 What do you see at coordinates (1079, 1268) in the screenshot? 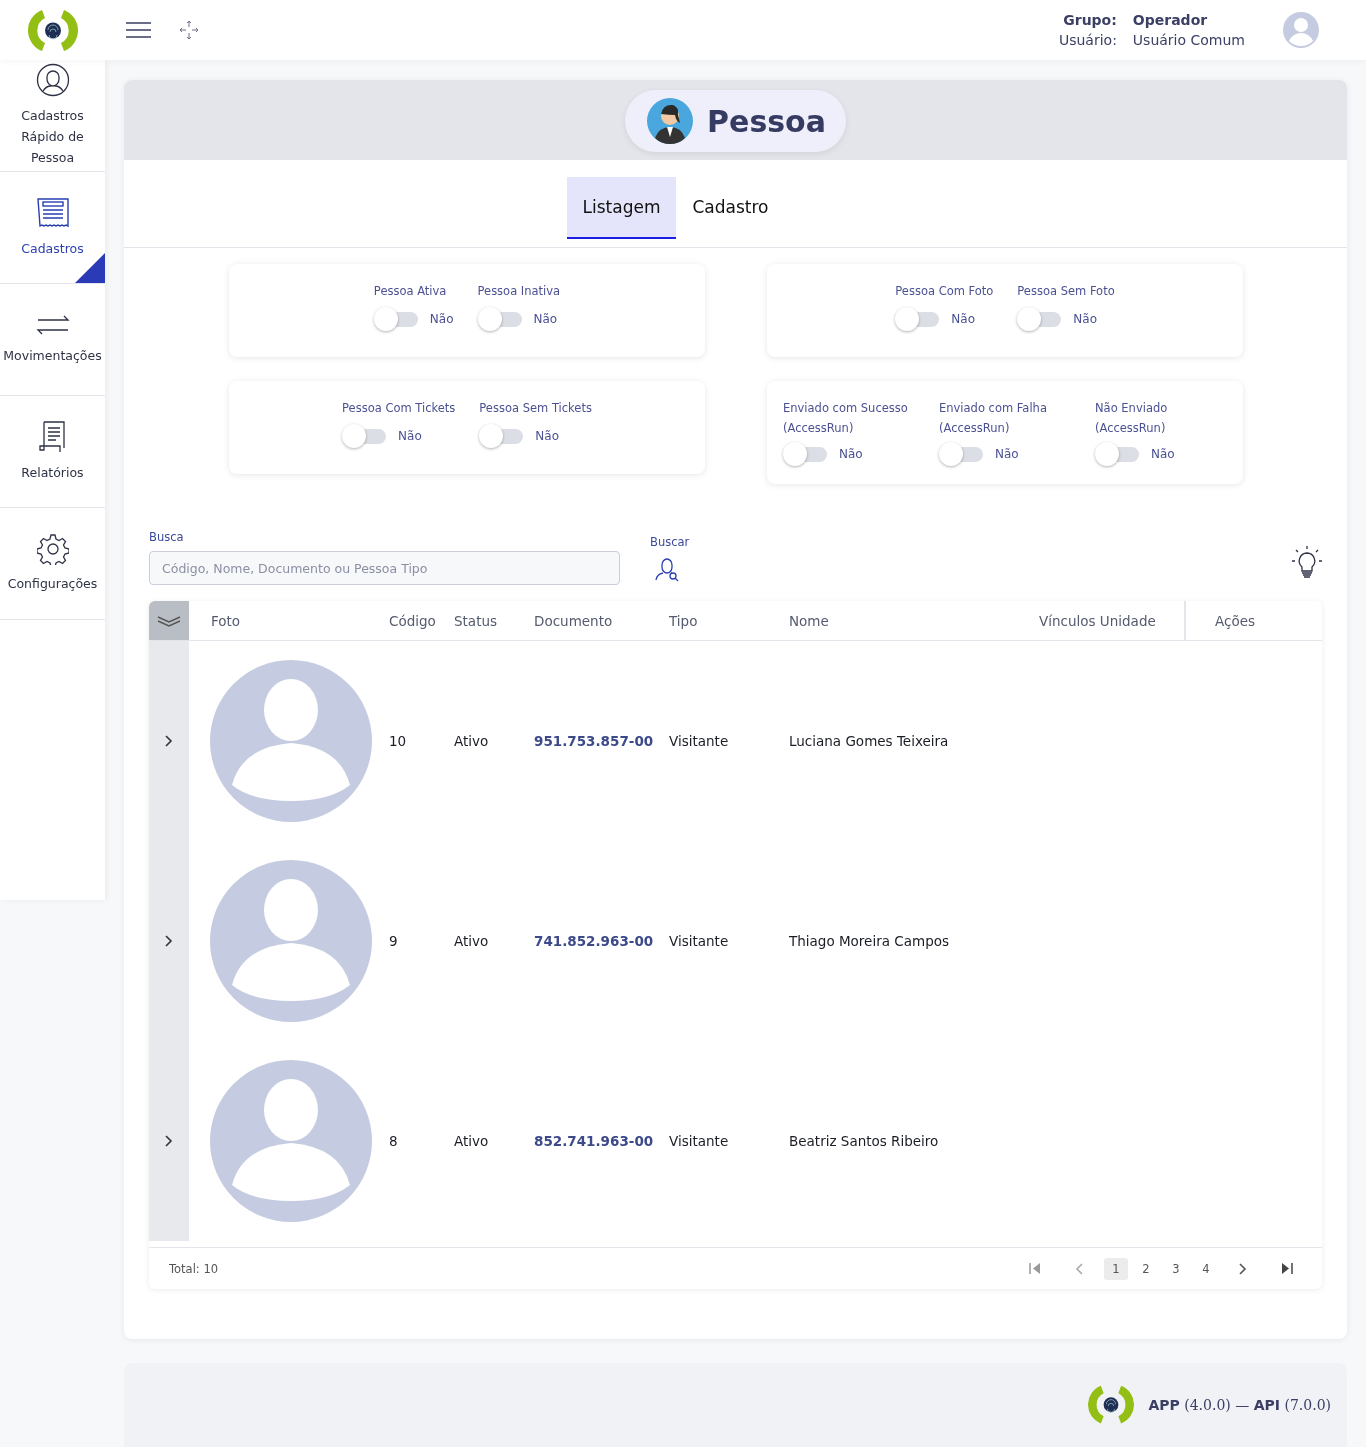
I see `chevron-left-icon` at bounding box center [1079, 1268].